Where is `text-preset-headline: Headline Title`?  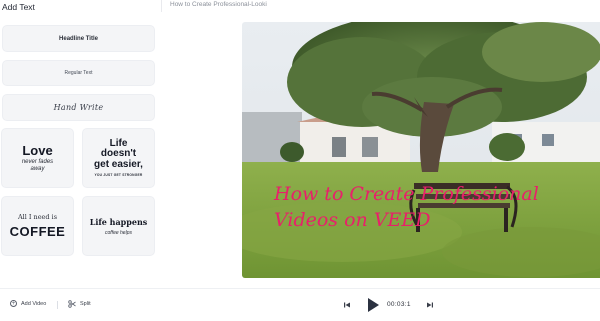
text-preset-headline: Headline Title is located at coordinates (78, 38).